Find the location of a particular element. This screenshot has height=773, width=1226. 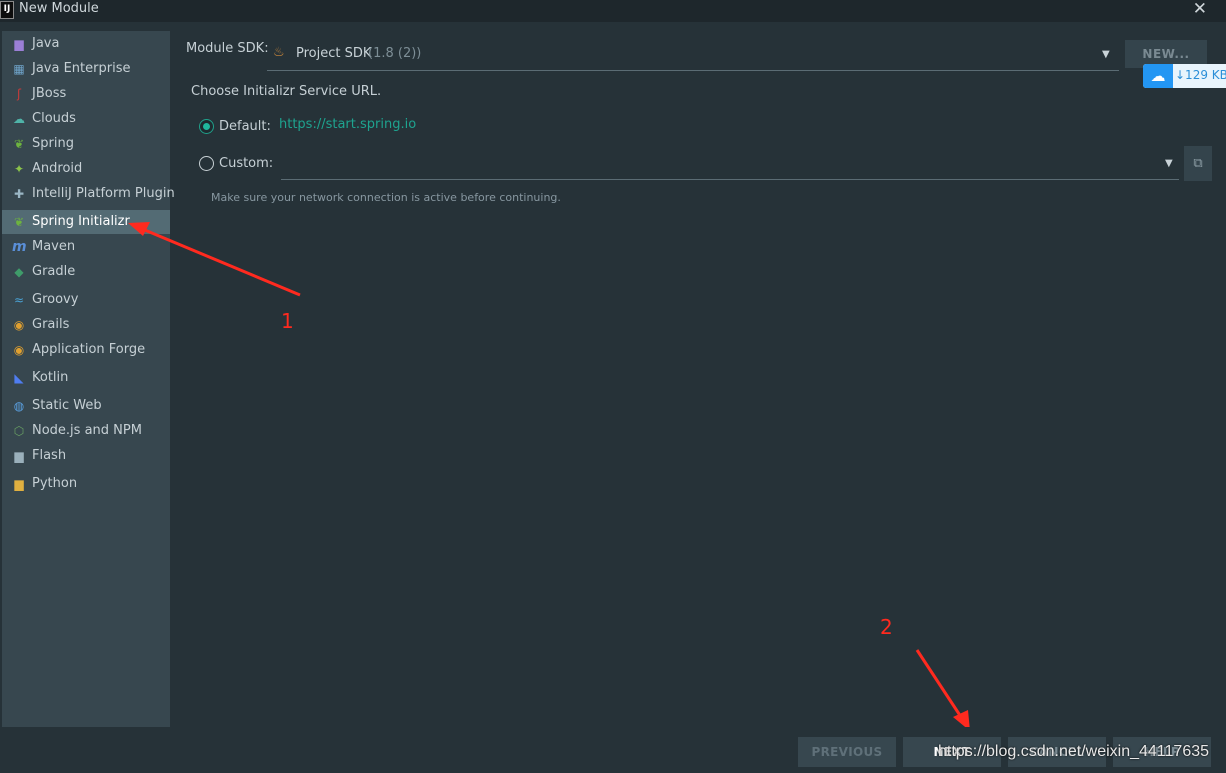

previous-button: PREVIOUS is located at coordinates (847, 752).